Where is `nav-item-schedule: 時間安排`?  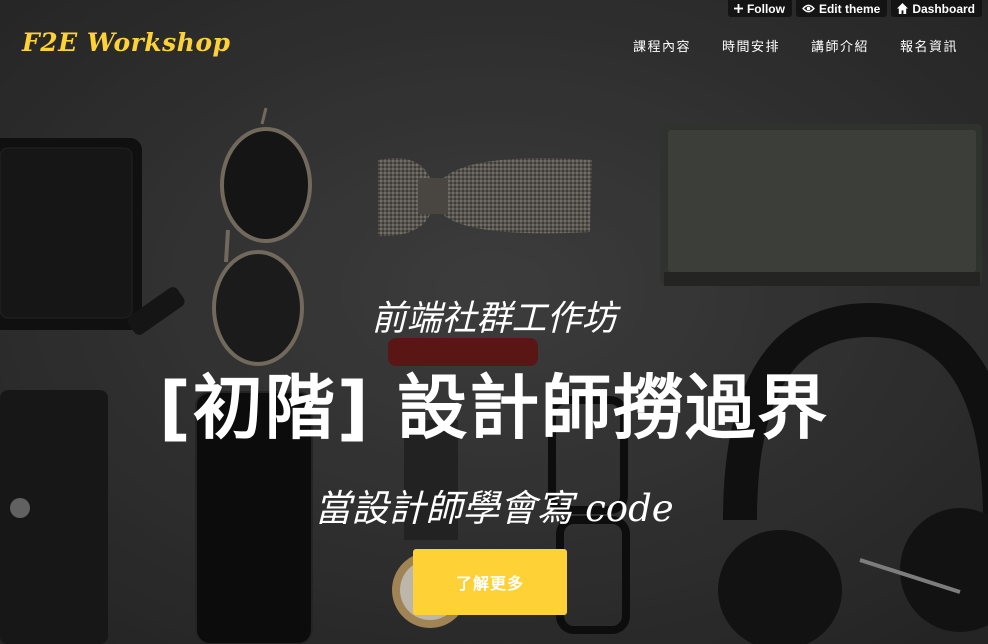 nav-item-schedule: 時間安排 is located at coordinates (751, 45).